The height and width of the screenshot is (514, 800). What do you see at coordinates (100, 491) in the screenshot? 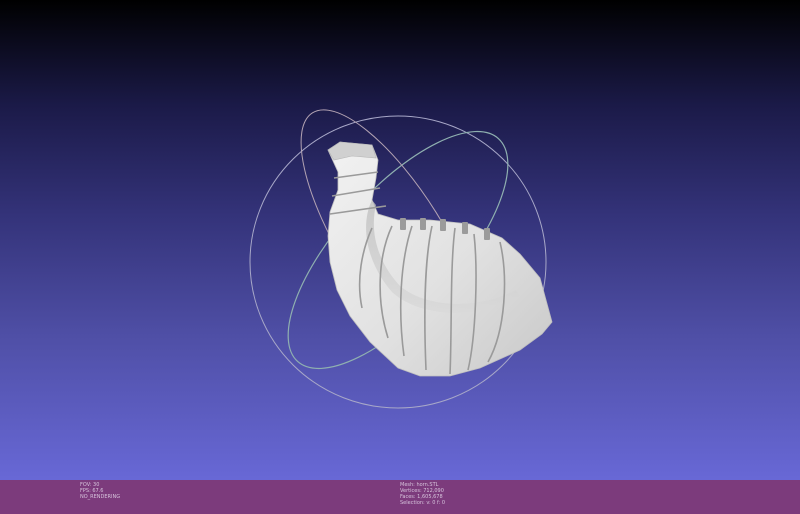
I see `render-info: FOV: 30 FPS: 67.6 NO_RENDERING` at bounding box center [100, 491].